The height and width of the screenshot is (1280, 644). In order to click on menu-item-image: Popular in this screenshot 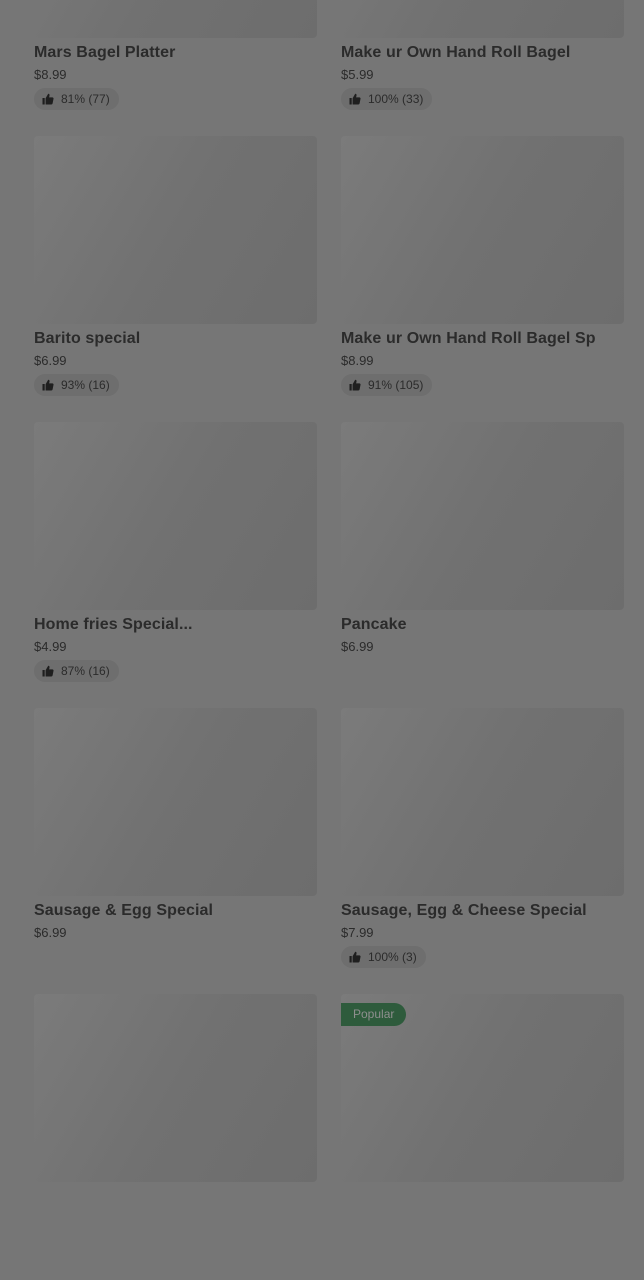, I will do `click(482, 1088)`.